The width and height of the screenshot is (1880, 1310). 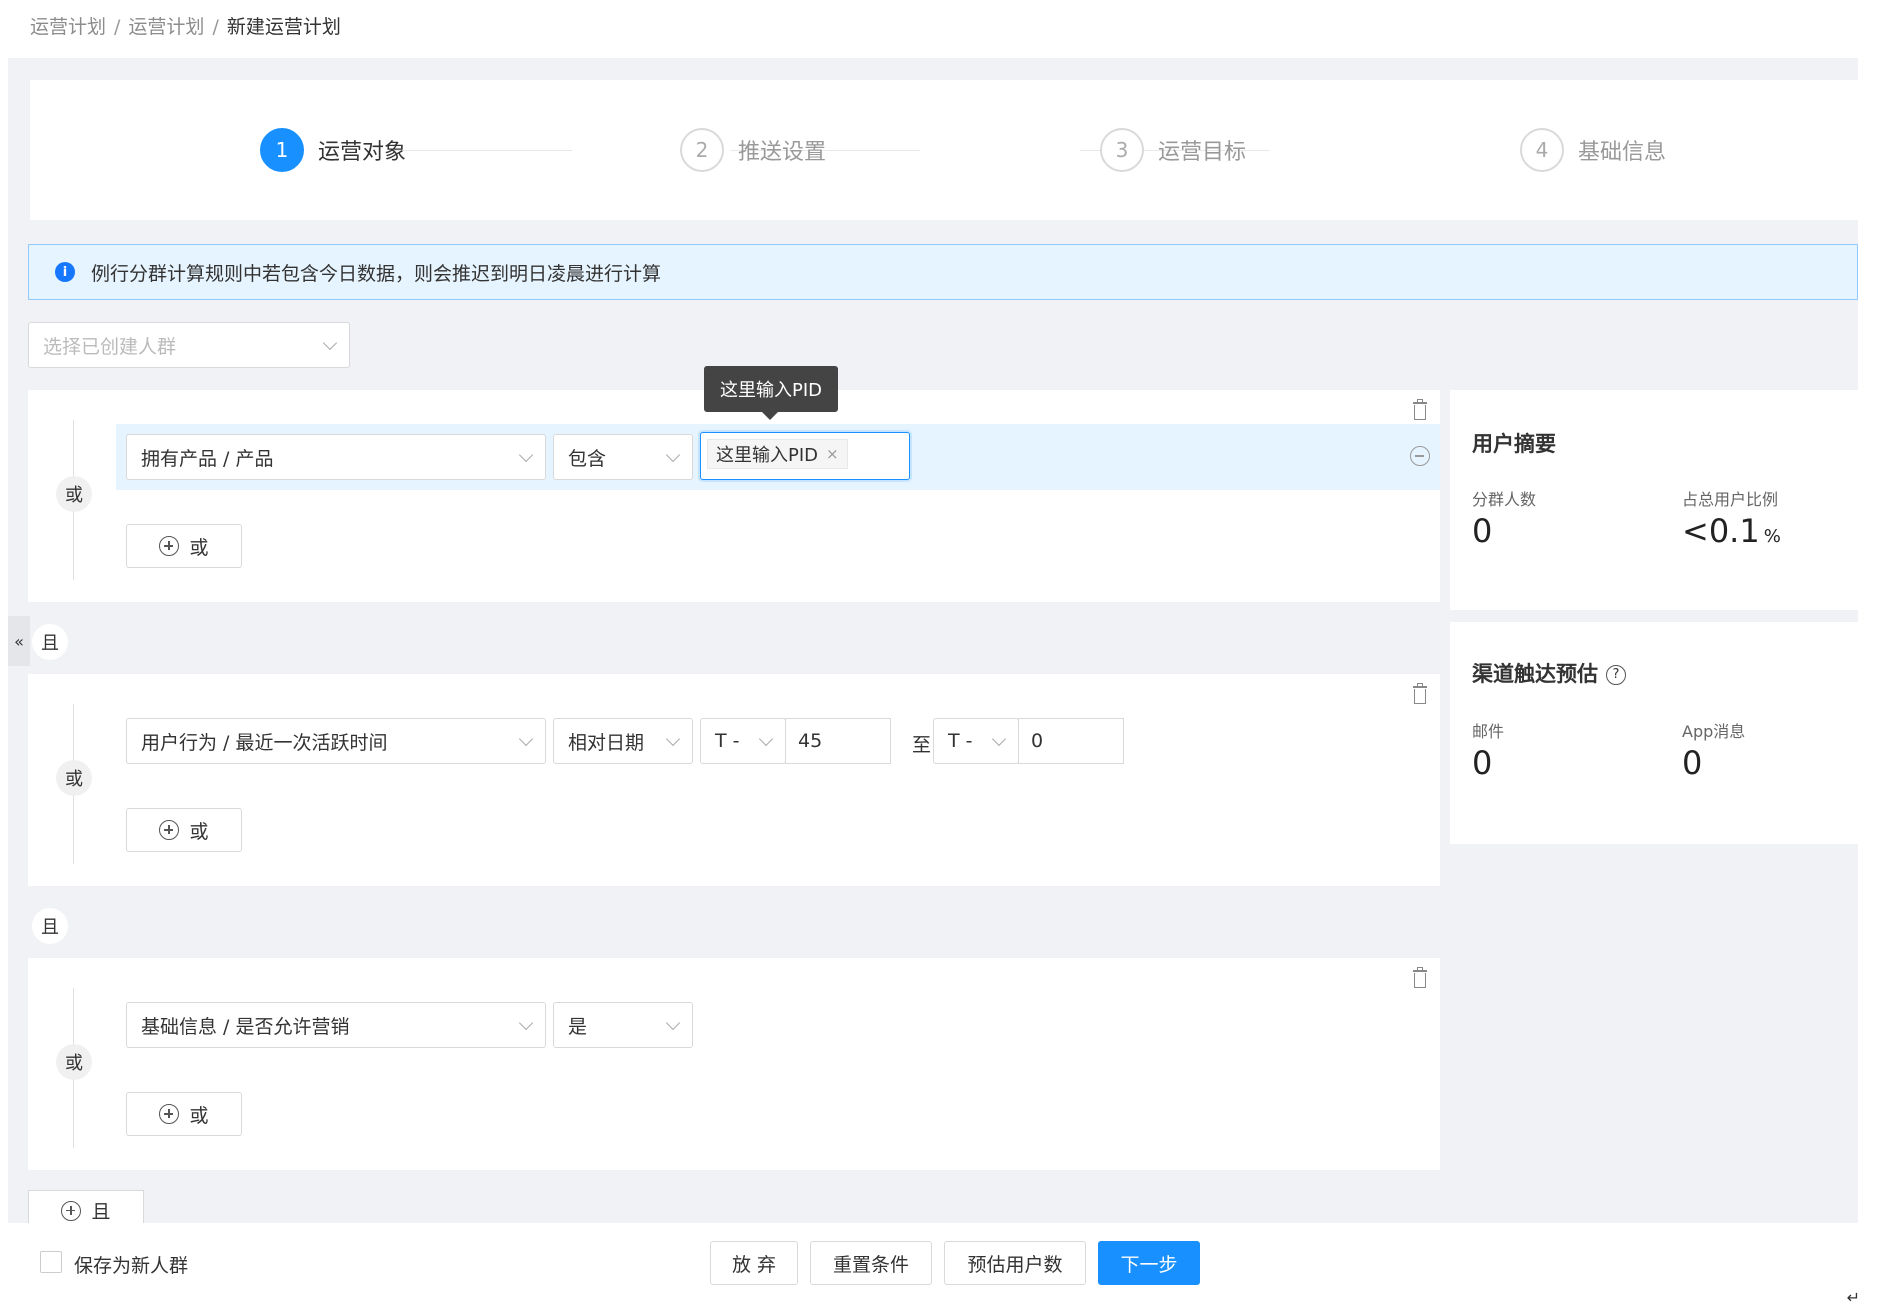 I want to click on breadcrumb: 运营计划 / 运营计划 / 新建运营计划, so click(x=185, y=25).